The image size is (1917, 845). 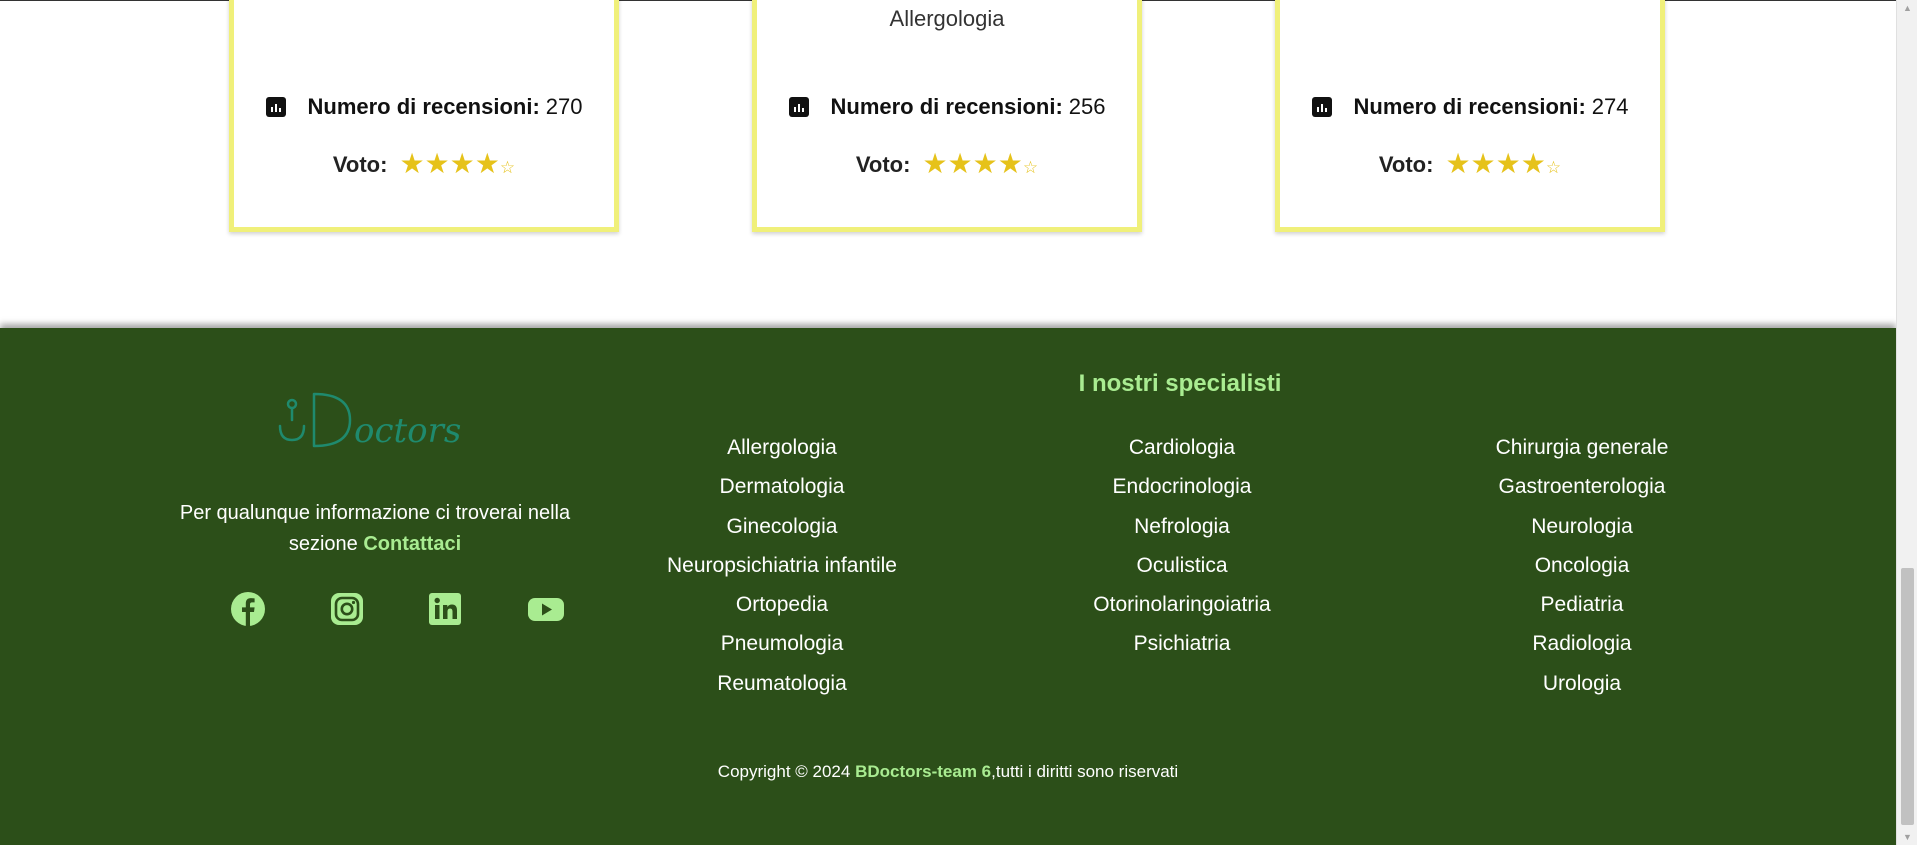 I want to click on instagram-icon, so click(x=347, y=609).